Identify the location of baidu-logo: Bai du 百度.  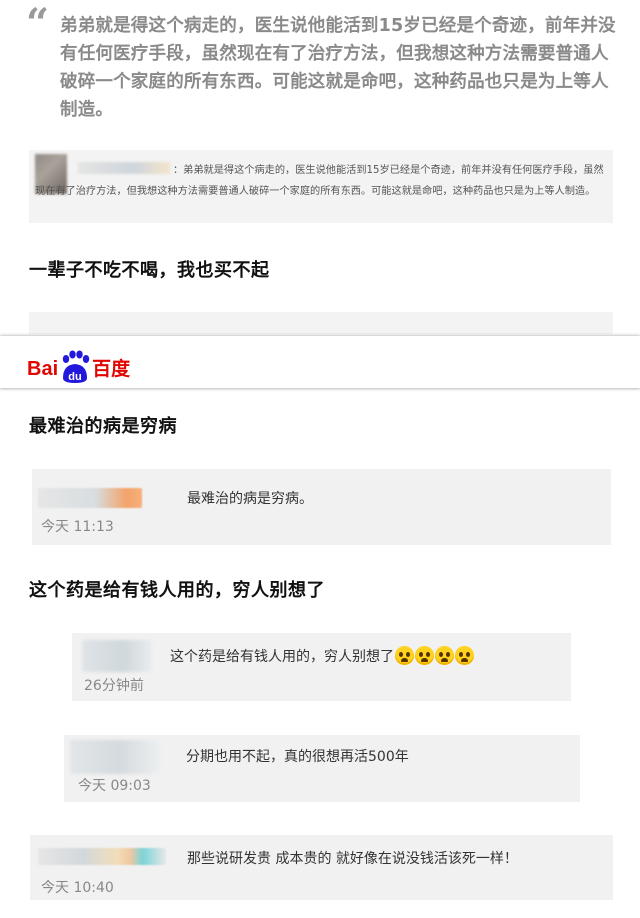
(78, 364).